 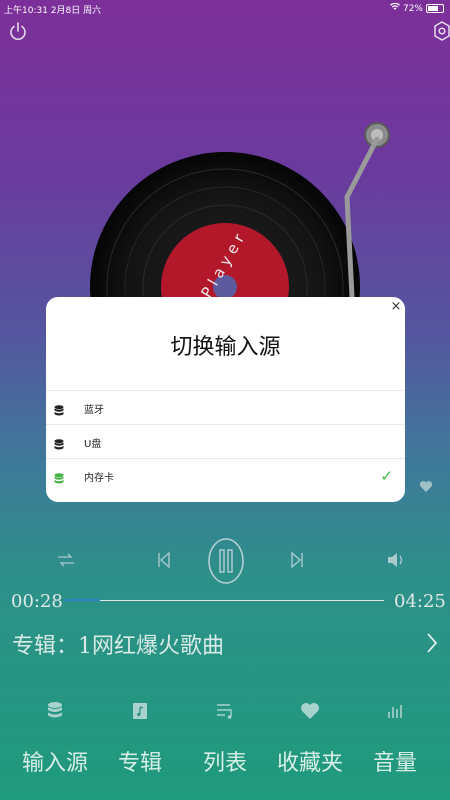 I want to click on option-label: 蓝牙, so click(x=94, y=410).